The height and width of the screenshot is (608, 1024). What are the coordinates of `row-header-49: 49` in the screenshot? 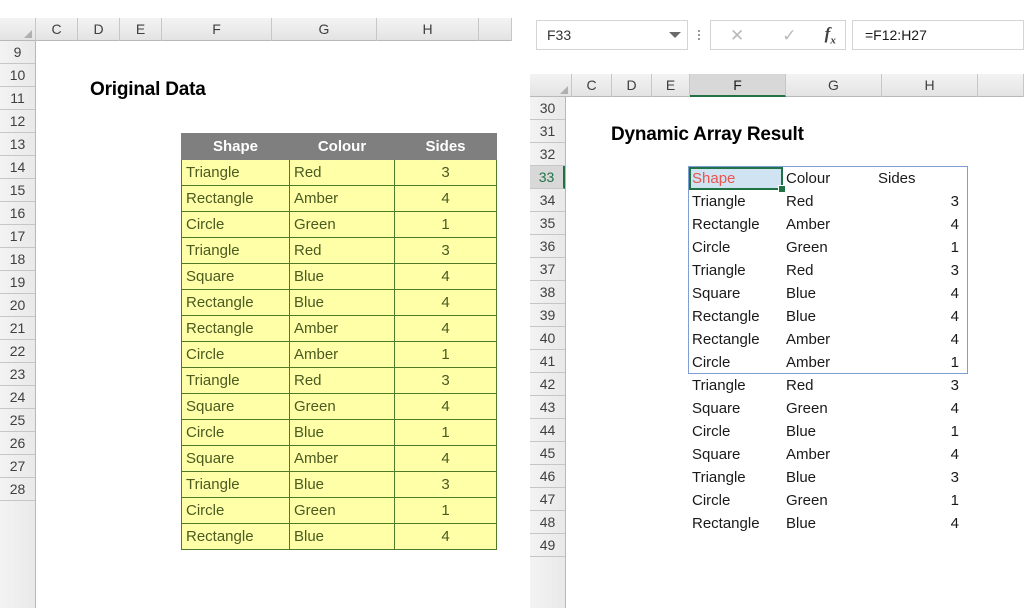 It's located at (547, 545).